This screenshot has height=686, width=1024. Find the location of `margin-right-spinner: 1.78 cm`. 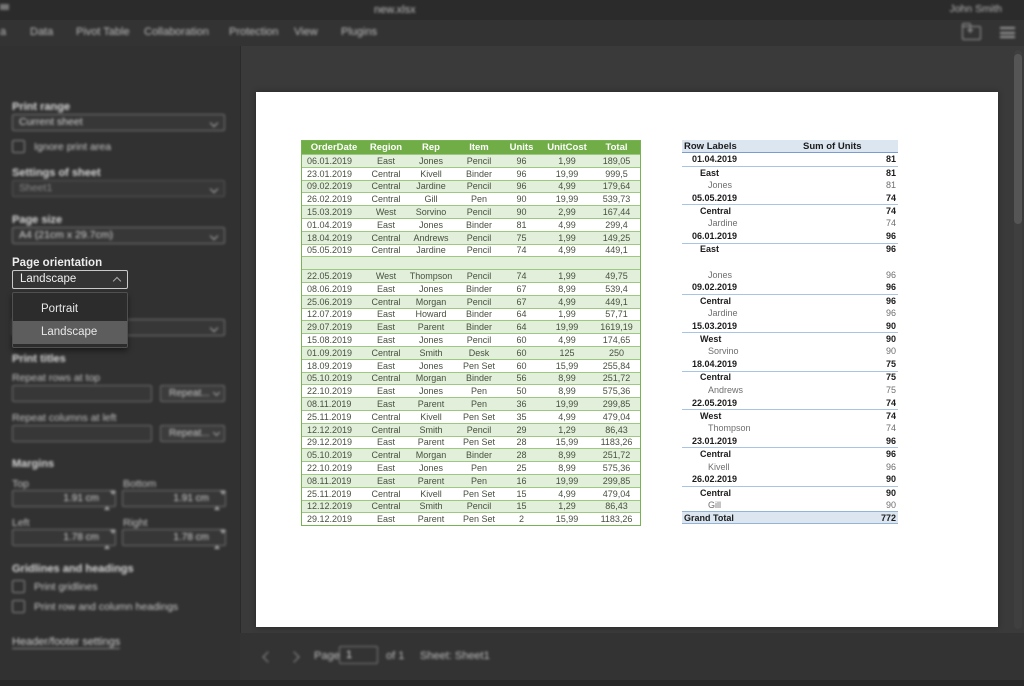

margin-right-spinner: 1.78 cm is located at coordinates (174, 539).